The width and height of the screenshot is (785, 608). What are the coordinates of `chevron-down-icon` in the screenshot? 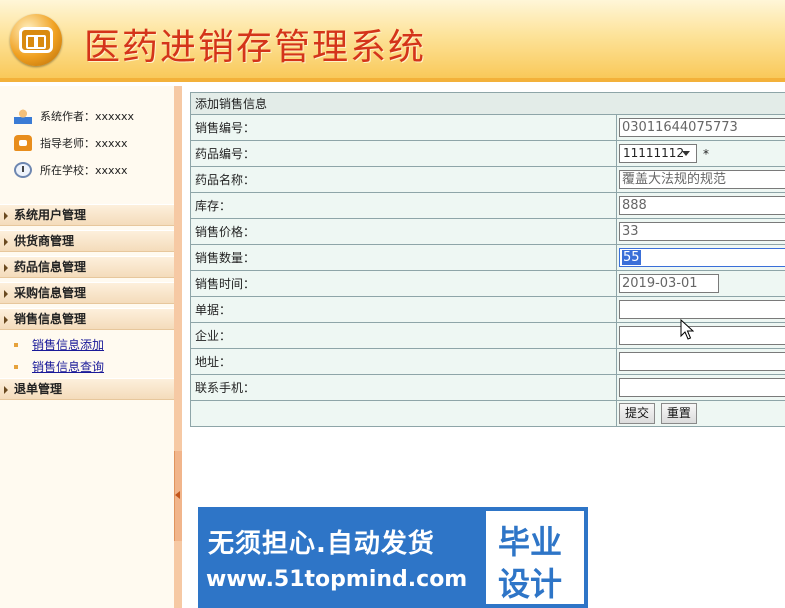 It's located at (686, 153).